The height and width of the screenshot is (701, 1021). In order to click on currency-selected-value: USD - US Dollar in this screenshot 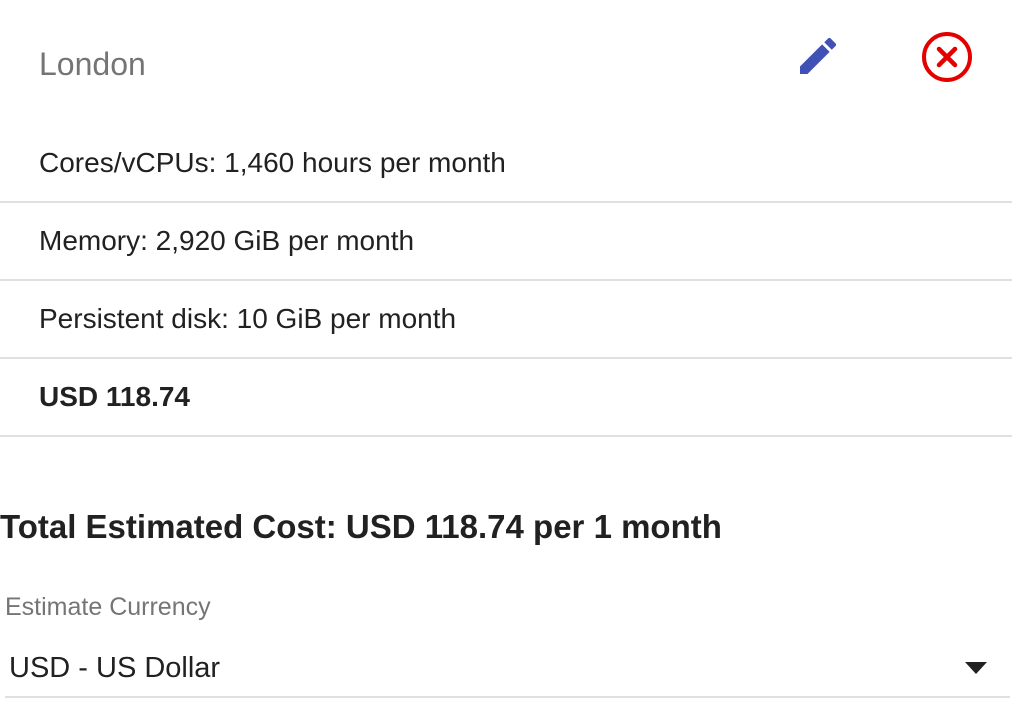, I will do `click(115, 668)`.